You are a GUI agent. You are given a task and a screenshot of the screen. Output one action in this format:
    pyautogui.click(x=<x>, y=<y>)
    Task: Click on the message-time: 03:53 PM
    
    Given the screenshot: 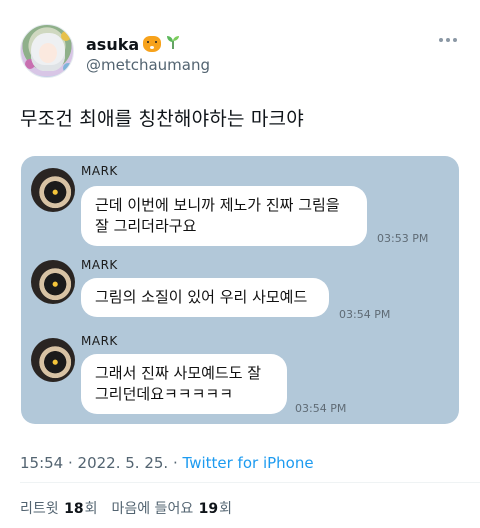 What is the action you would take?
    pyautogui.click(x=403, y=238)
    